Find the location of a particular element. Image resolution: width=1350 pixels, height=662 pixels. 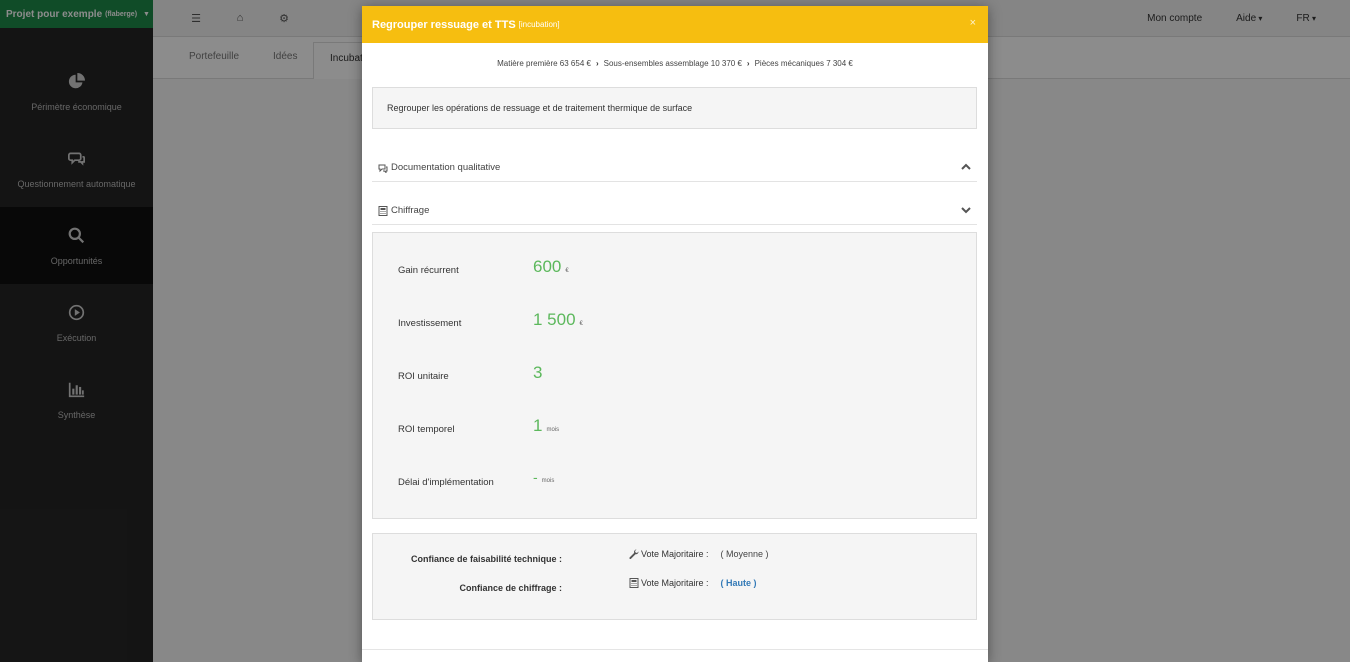

breadcrumb-item: Pièces mécaniques 7 304 € is located at coordinates (804, 63).